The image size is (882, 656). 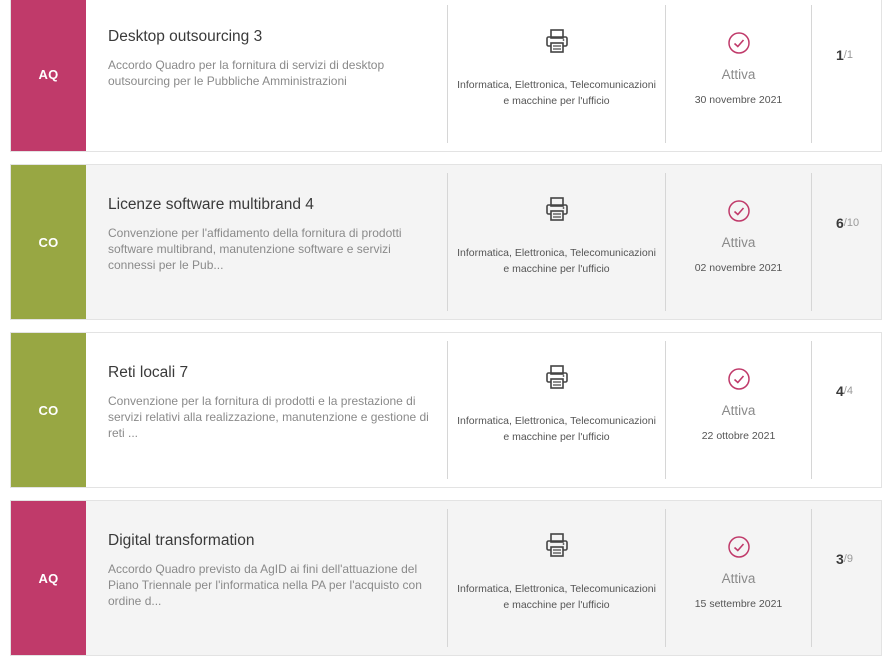 What do you see at coordinates (738, 268) in the screenshot?
I see `status-date: 02 novembre 2021` at bounding box center [738, 268].